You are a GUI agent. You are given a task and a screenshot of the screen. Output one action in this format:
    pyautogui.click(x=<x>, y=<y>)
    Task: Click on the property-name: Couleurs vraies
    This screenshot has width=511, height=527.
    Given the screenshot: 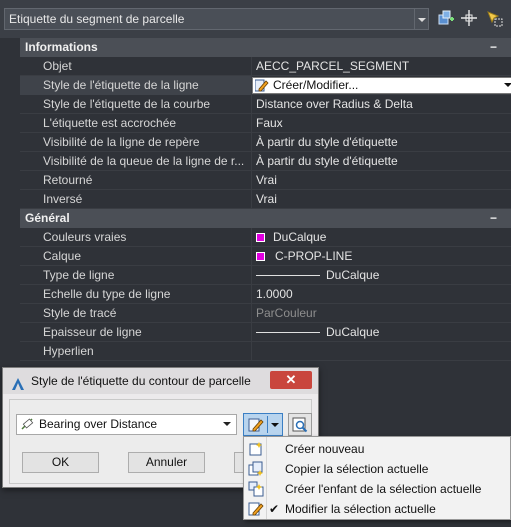 What is the action you would take?
    pyautogui.click(x=136, y=237)
    